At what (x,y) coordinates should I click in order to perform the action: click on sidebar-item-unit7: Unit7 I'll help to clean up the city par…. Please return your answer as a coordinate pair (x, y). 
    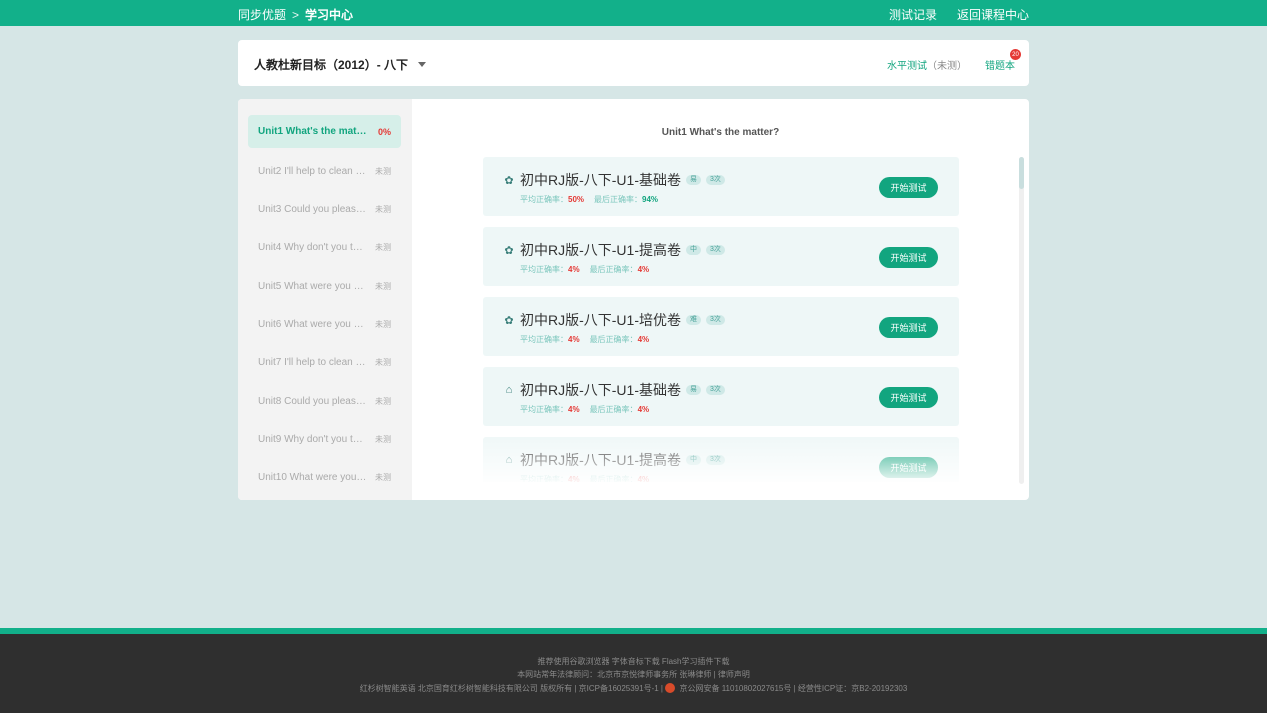
    Looking at the image, I should click on (324, 362).